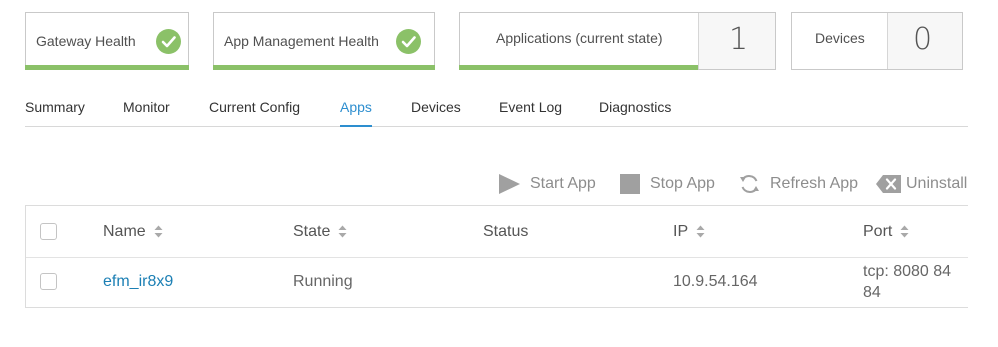 Image resolution: width=998 pixels, height=347 pixels. Describe the element at coordinates (840, 38) in the screenshot. I see `devices-label: Devices` at that location.